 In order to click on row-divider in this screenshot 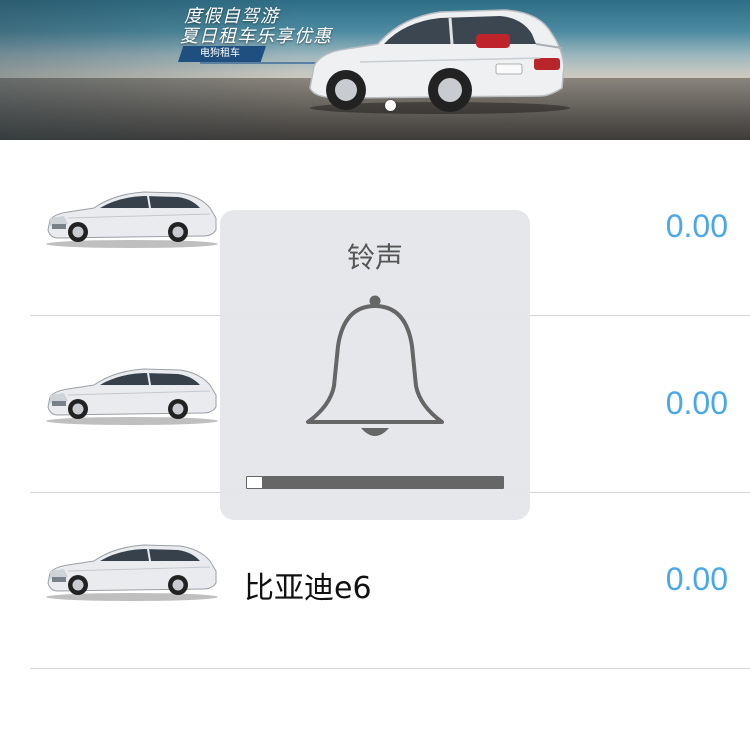, I will do `click(390, 668)`.